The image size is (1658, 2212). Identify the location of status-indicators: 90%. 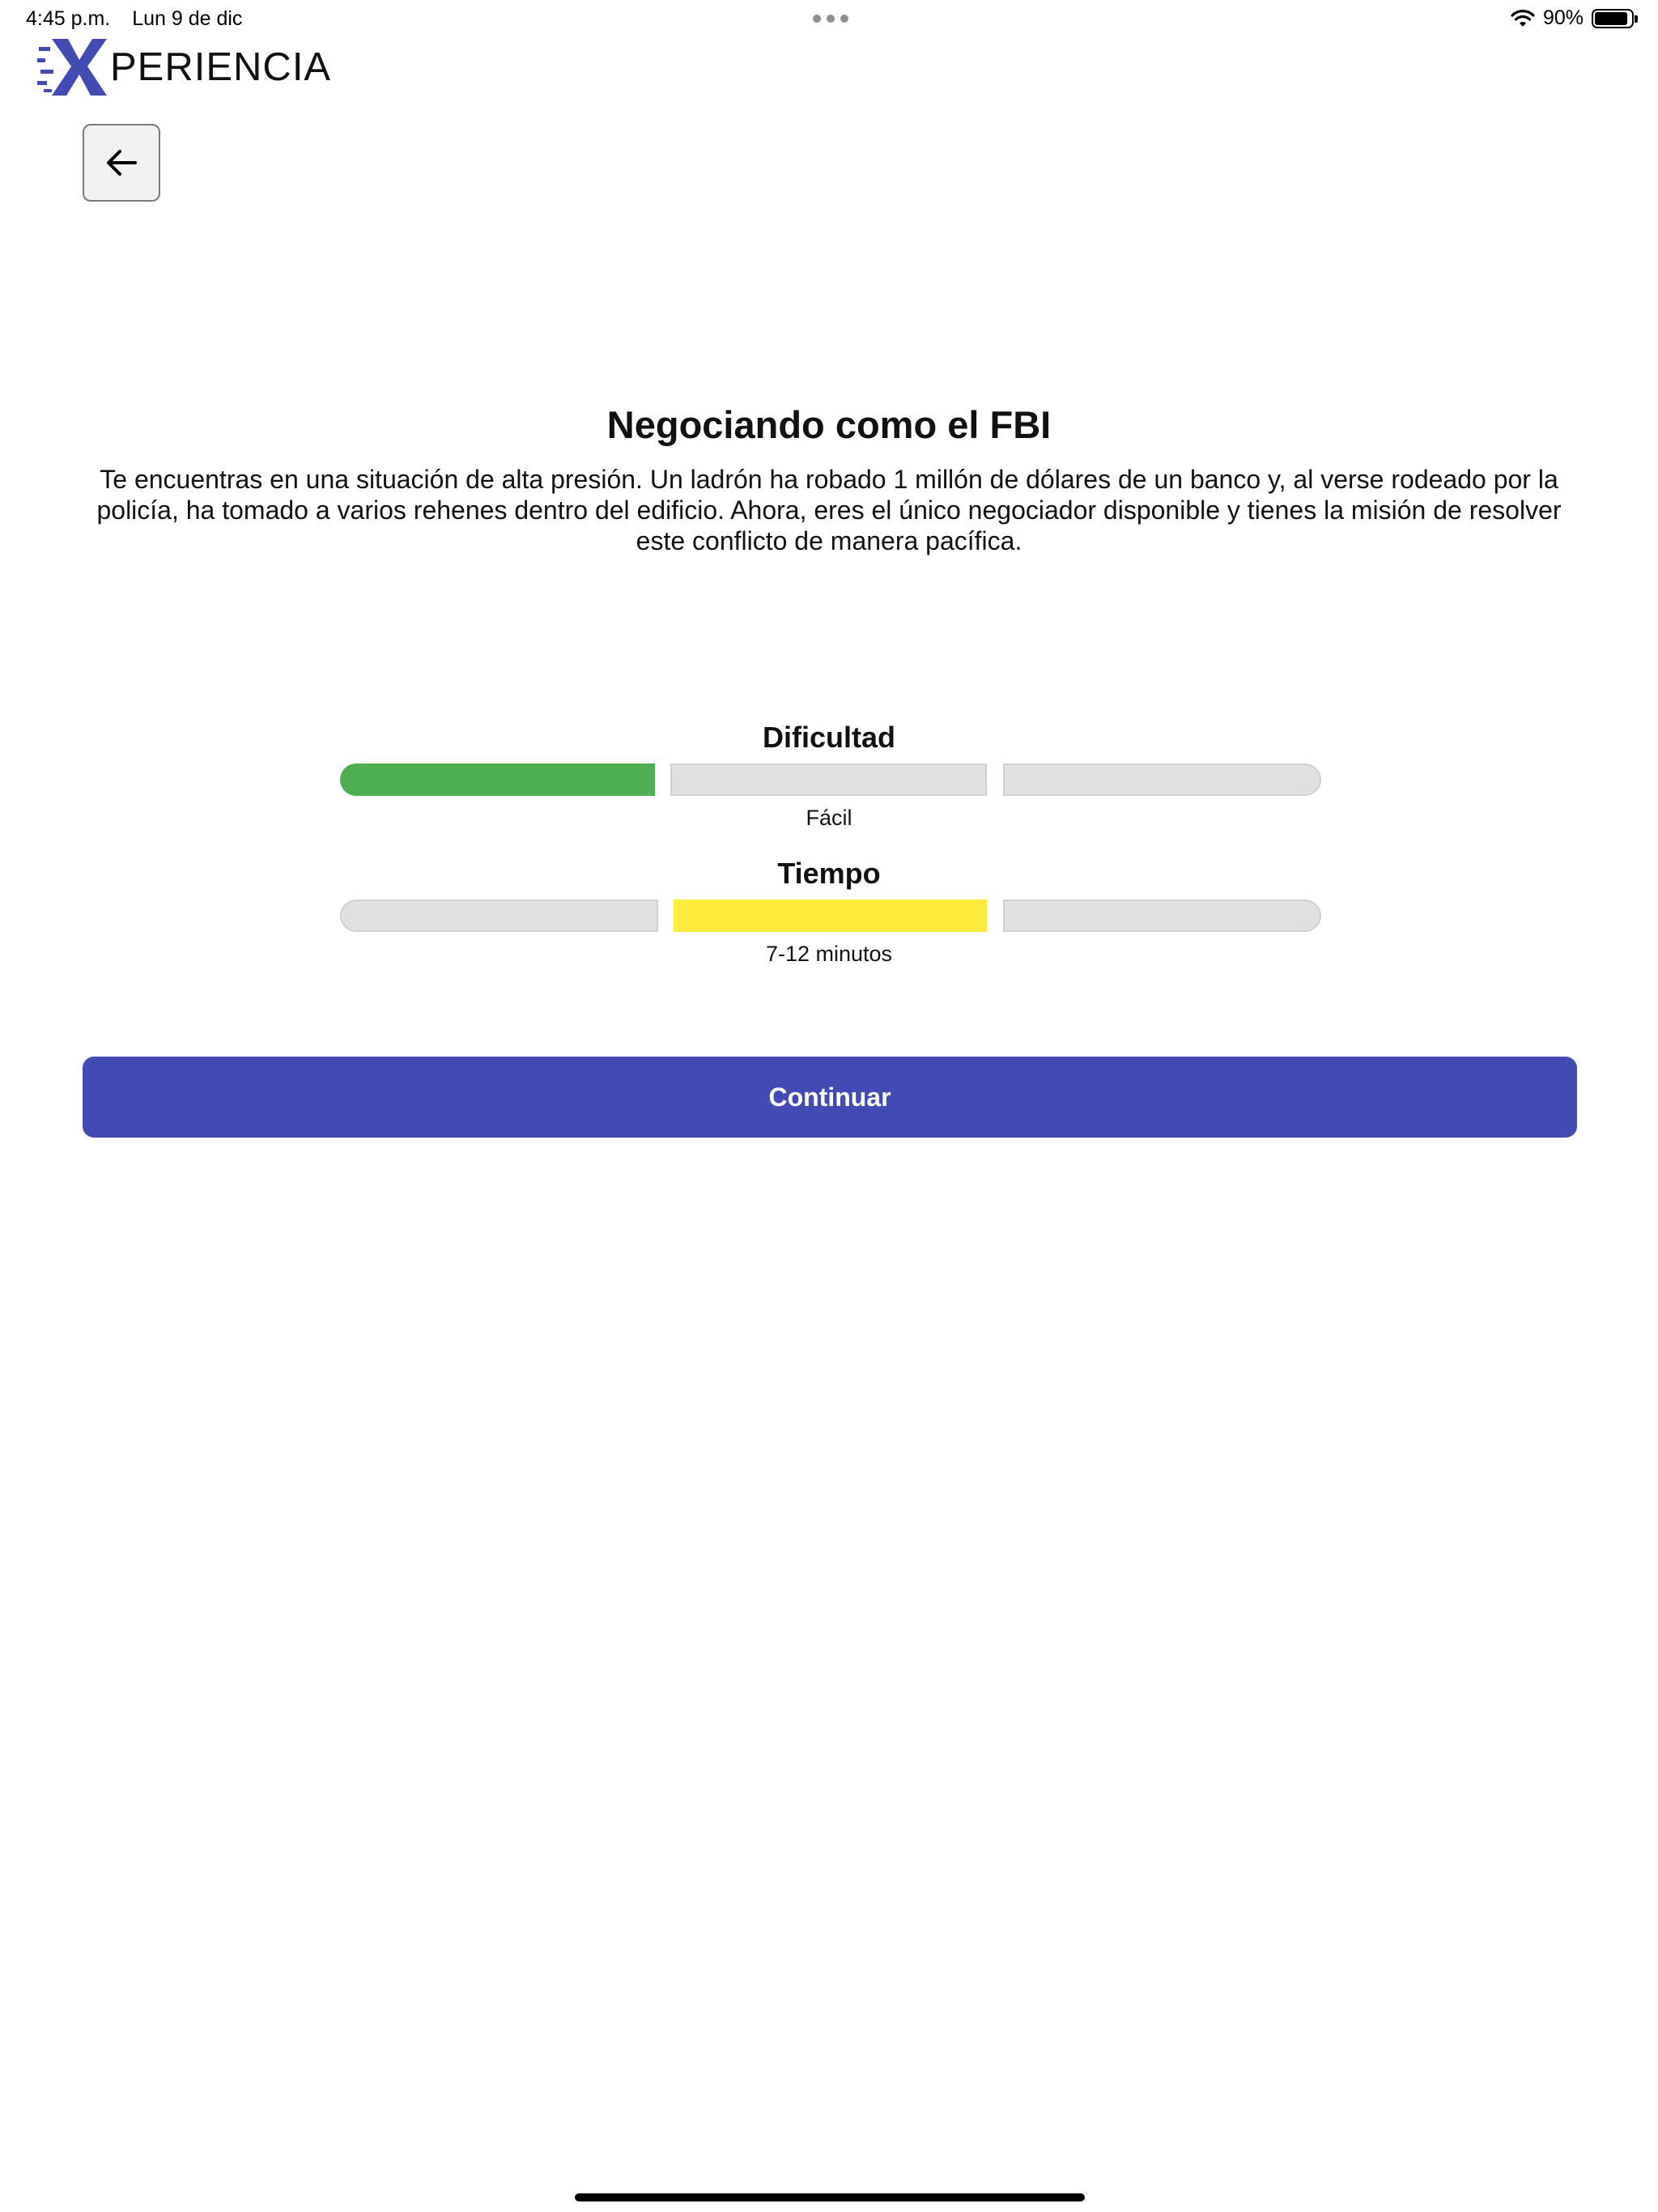
(1574, 18).